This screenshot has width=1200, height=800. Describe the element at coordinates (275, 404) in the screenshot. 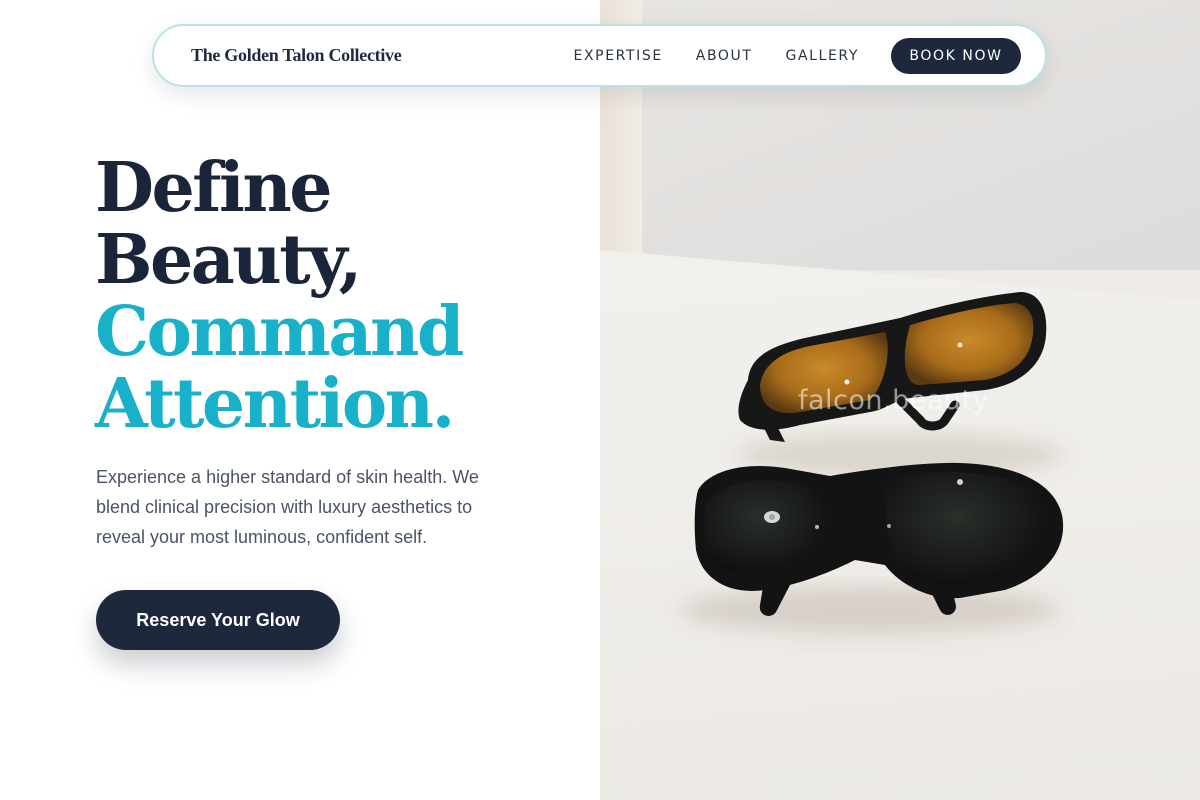

I see `hero-title-accent-line-2: Attention.` at that location.